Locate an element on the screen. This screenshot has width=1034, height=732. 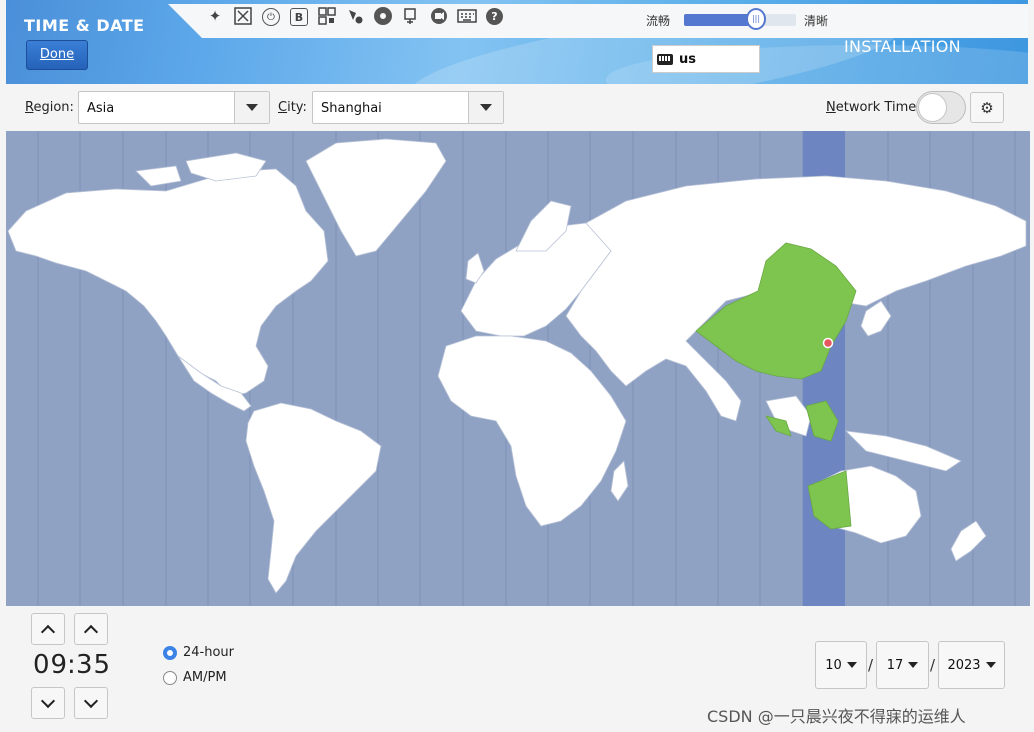
slider-right-label: 清晰 is located at coordinates (816, 21).